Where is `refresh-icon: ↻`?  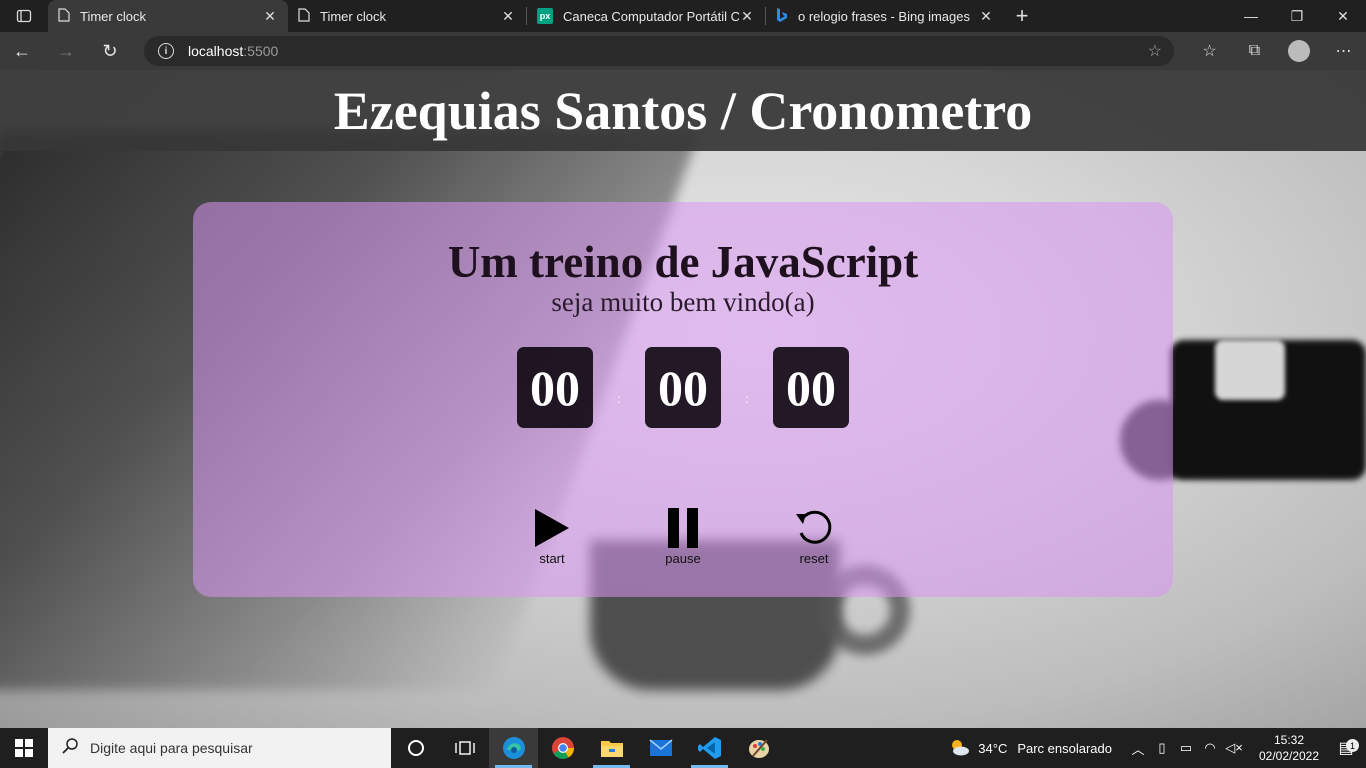 refresh-icon: ↻ is located at coordinates (110, 51).